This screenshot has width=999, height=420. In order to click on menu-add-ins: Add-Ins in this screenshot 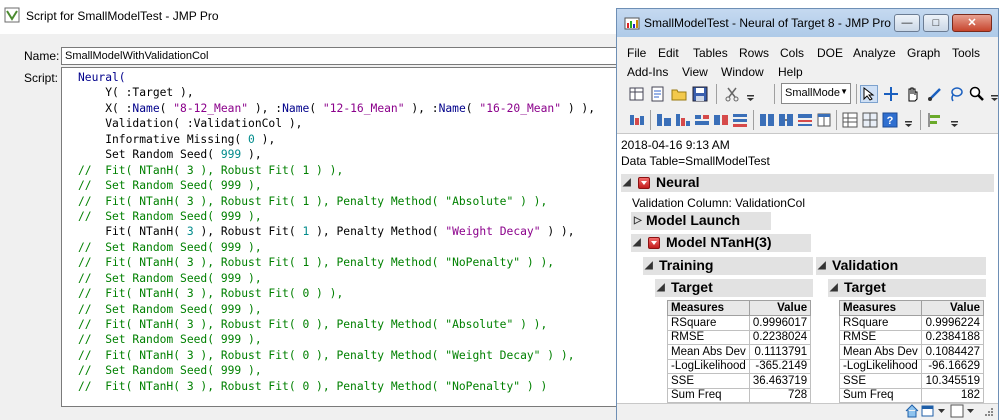, I will do `click(647, 72)`.